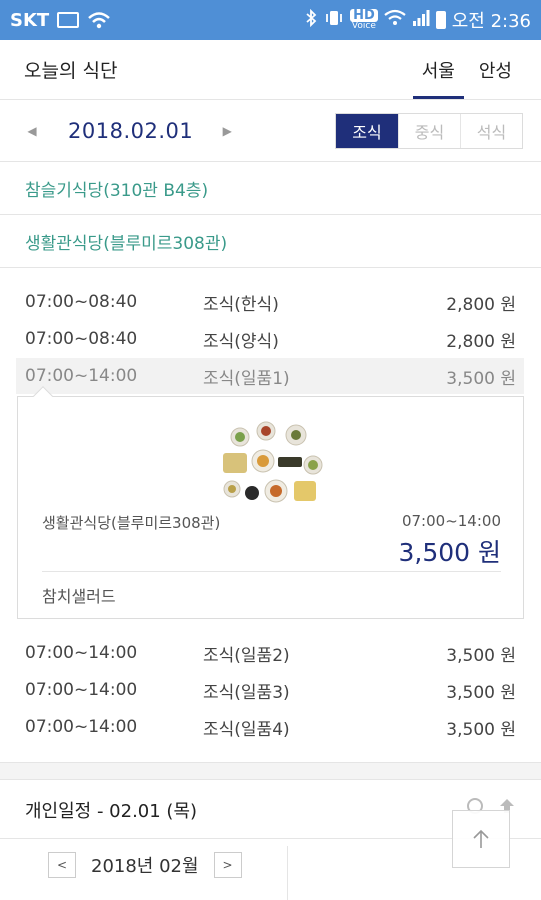 The width and height of the screenshot is (541, 900). I want to click on menu-row: 07:00~08:40 조식(양식) 2,800 원, so click(270, 339).